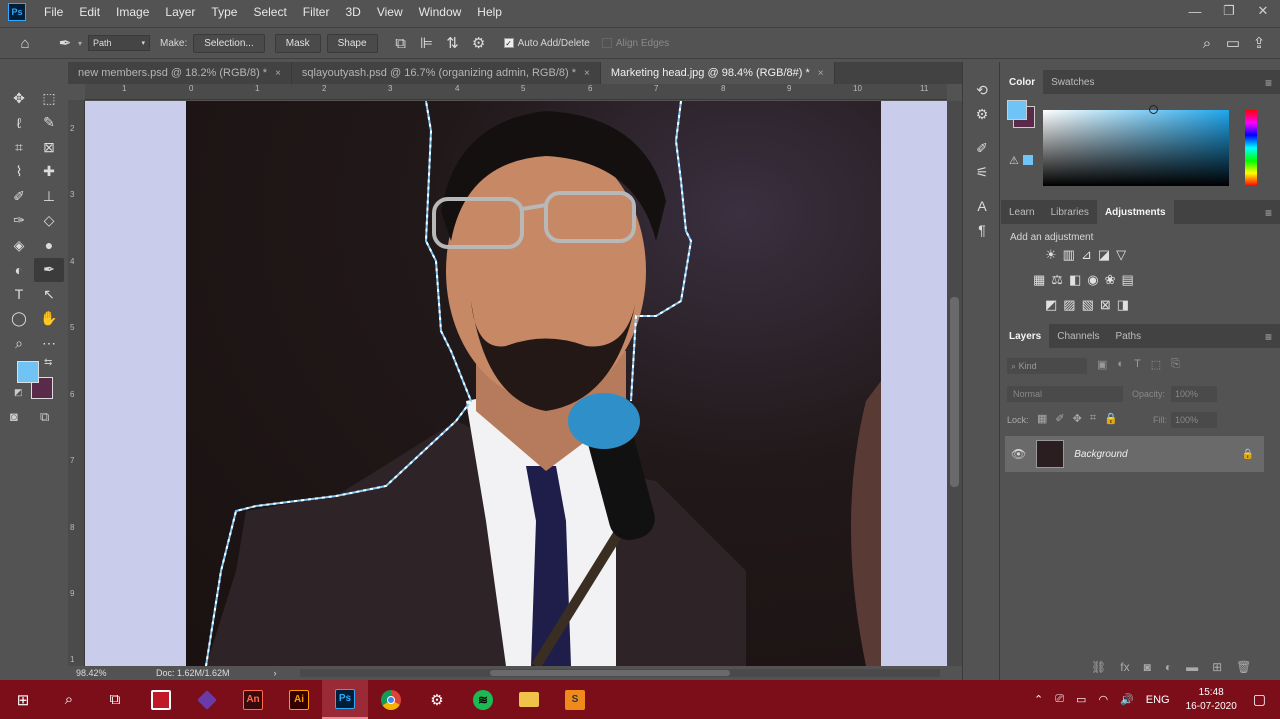 The height and width of the screenshot is (719, 1280). Describe the element at coordinates (575, 699) in the screenshot. I see `taskbar-app-sublime: S` at that location.